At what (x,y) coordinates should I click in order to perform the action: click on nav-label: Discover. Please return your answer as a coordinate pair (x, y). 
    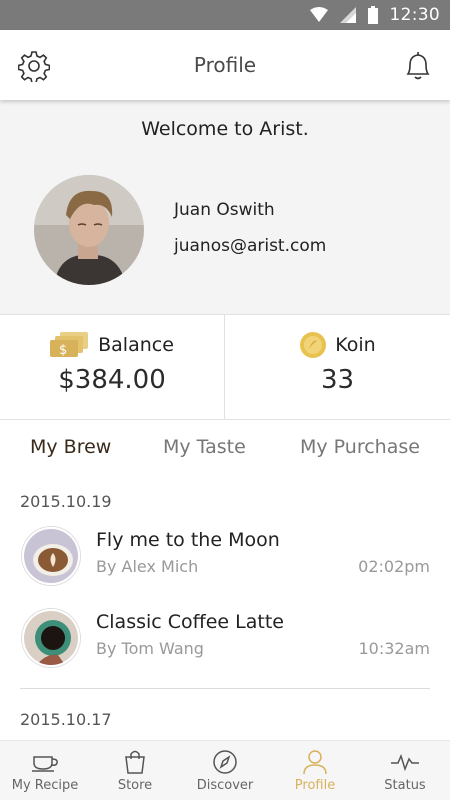
    Looking at the image, I should click on (225, 785).